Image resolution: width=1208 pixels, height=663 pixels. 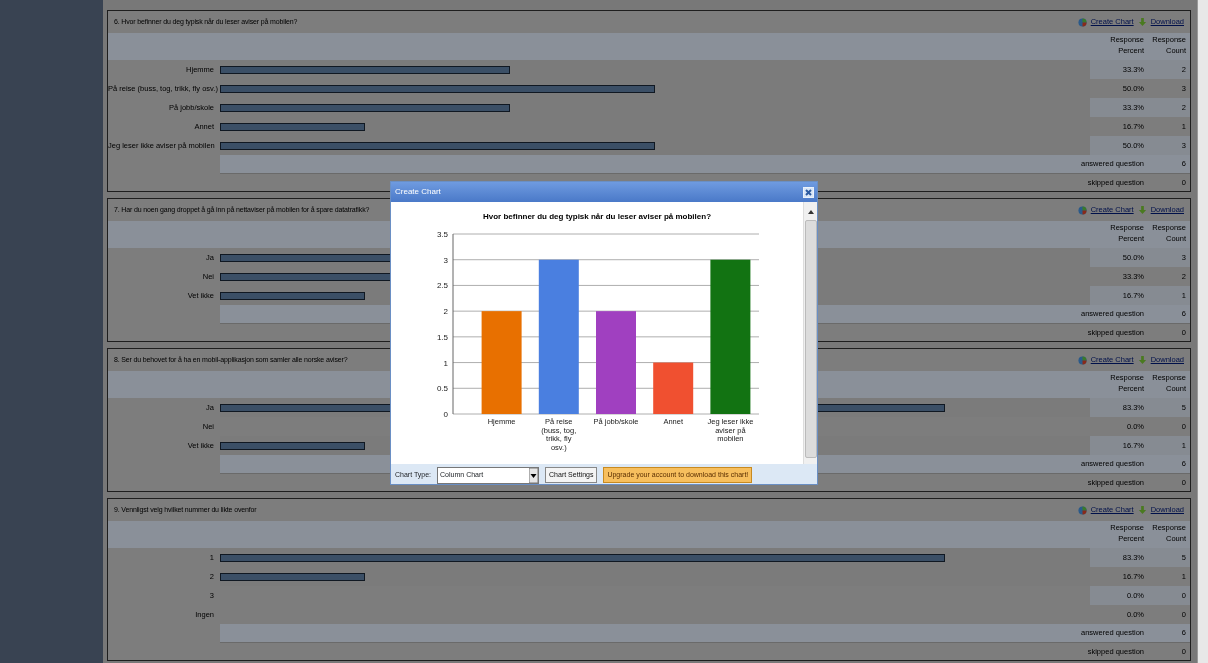 I want to click on chart-bar, so click(x=673, y=388).